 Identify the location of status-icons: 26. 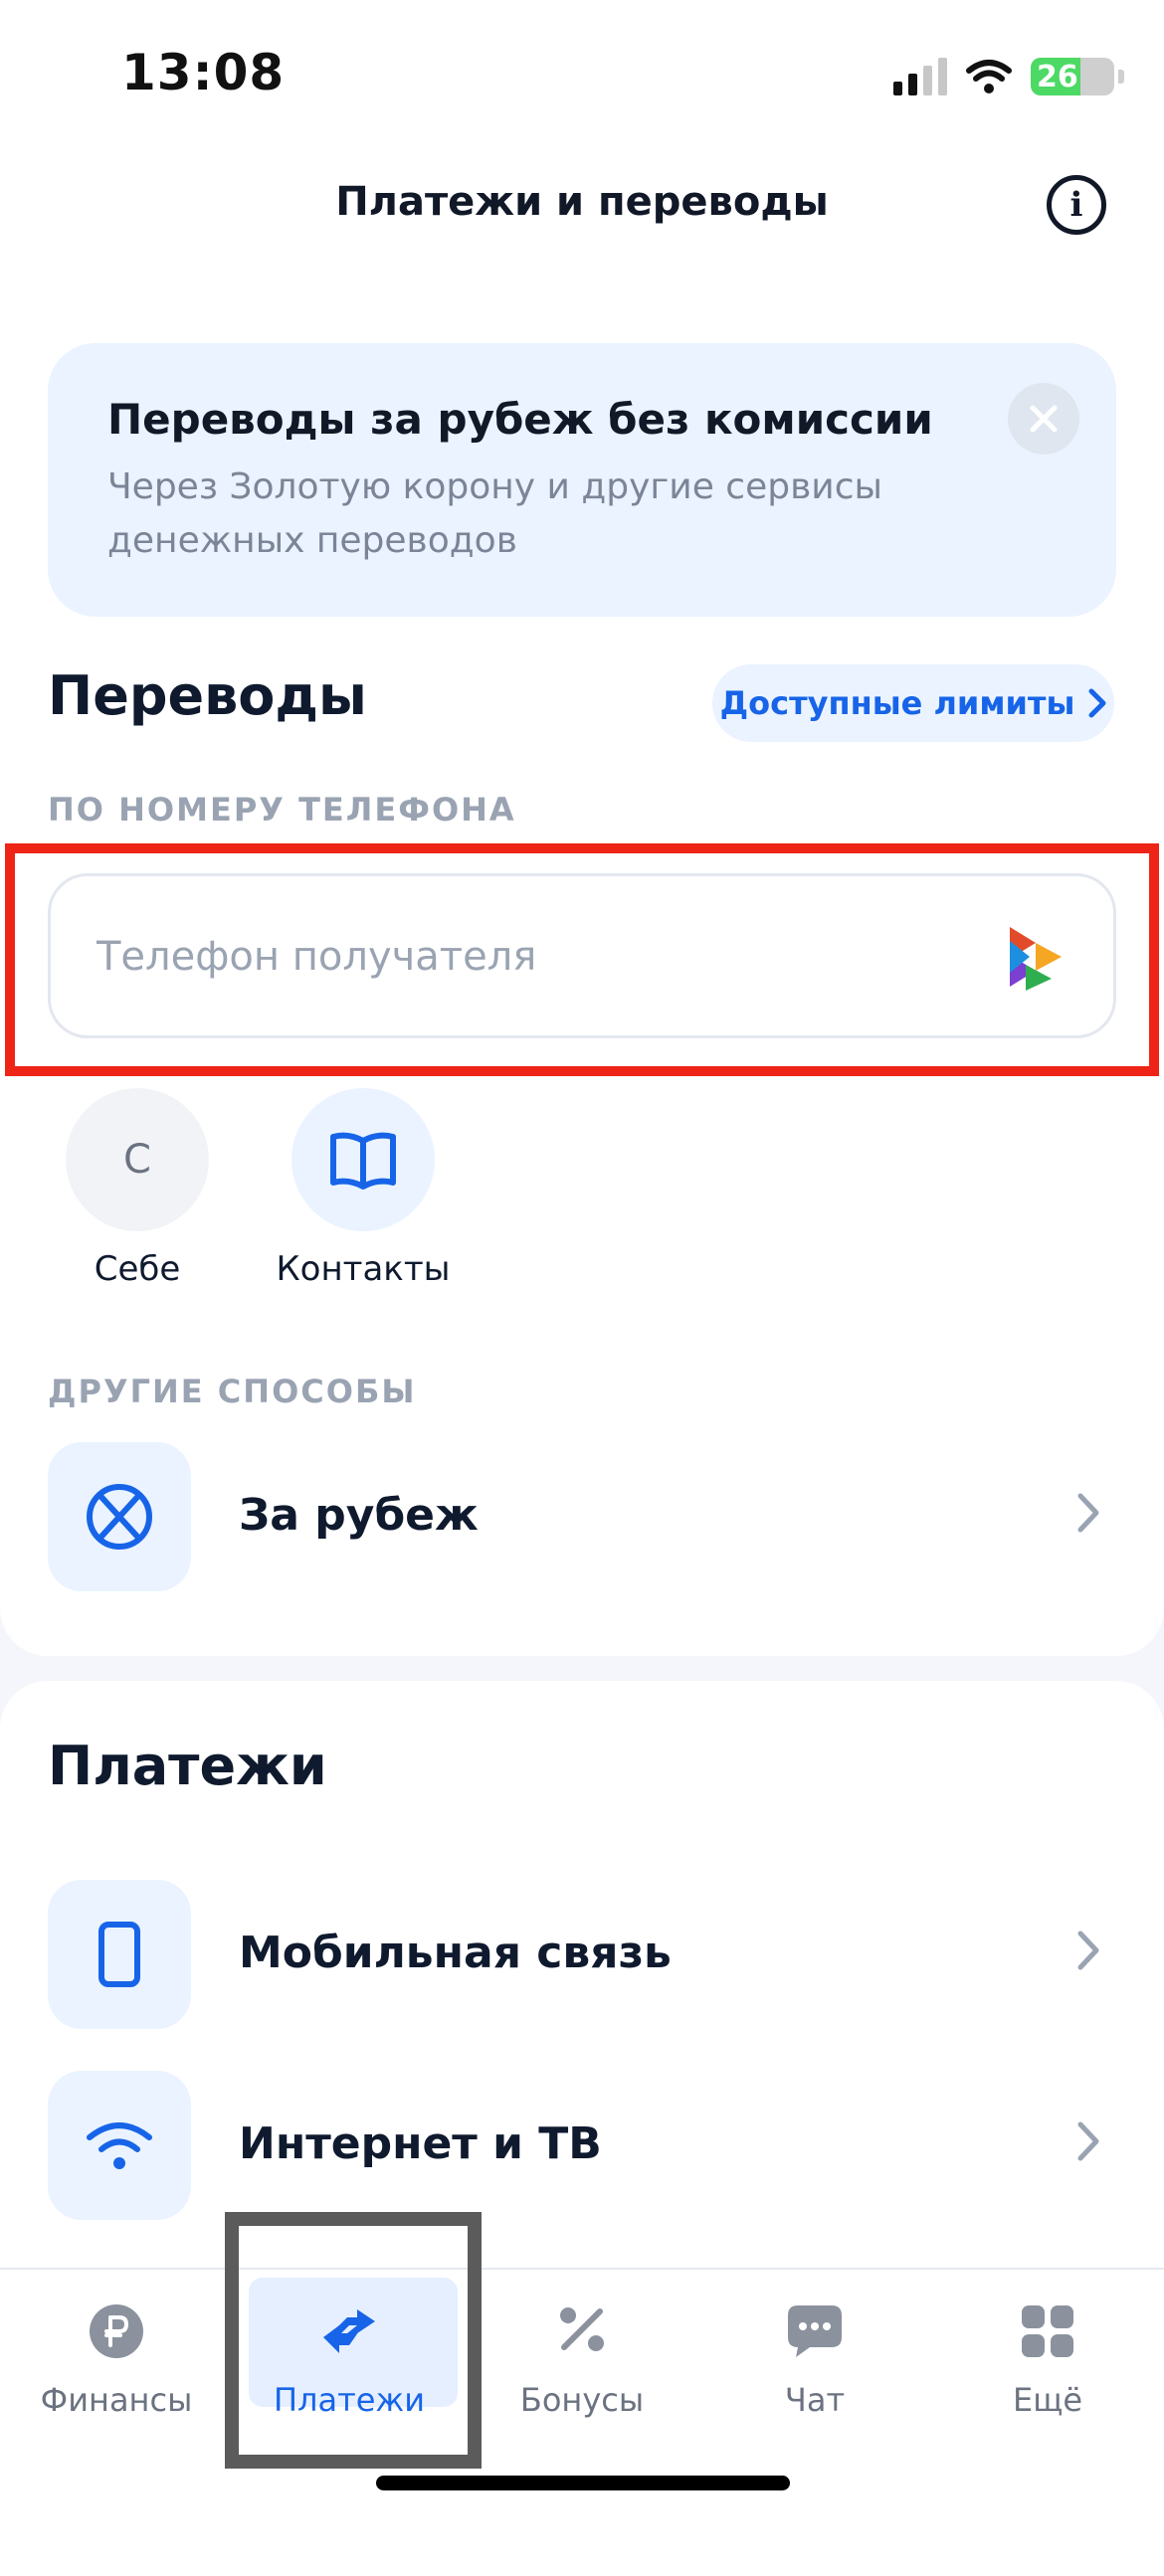
(1008, 76).